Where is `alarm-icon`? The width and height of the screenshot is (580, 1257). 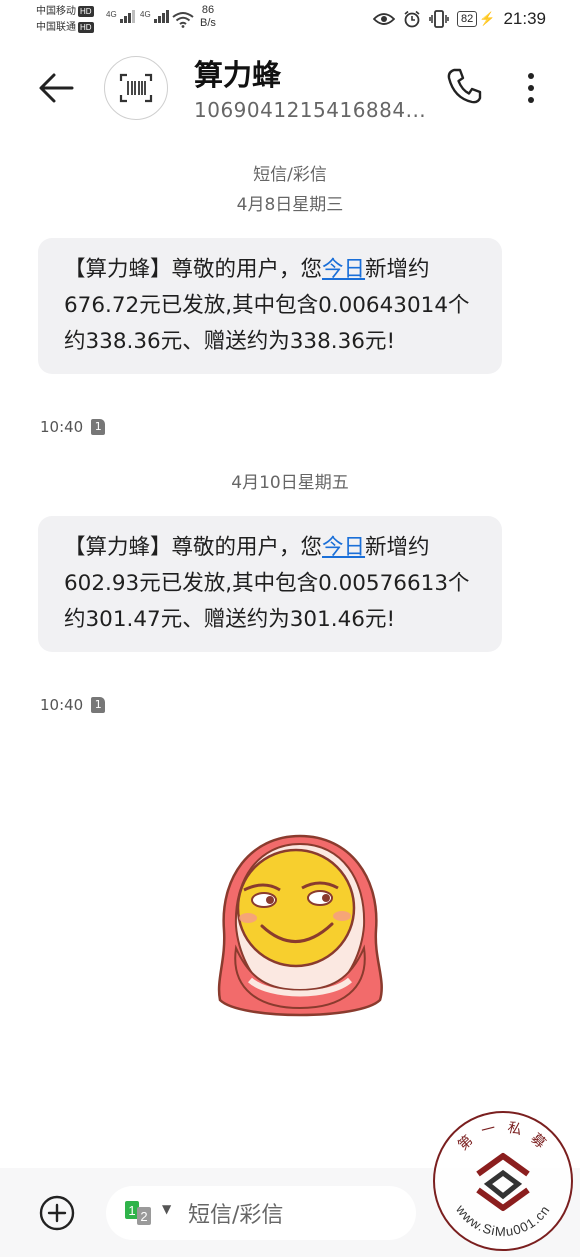
alarm-icon is located at coordinates (412, 19).